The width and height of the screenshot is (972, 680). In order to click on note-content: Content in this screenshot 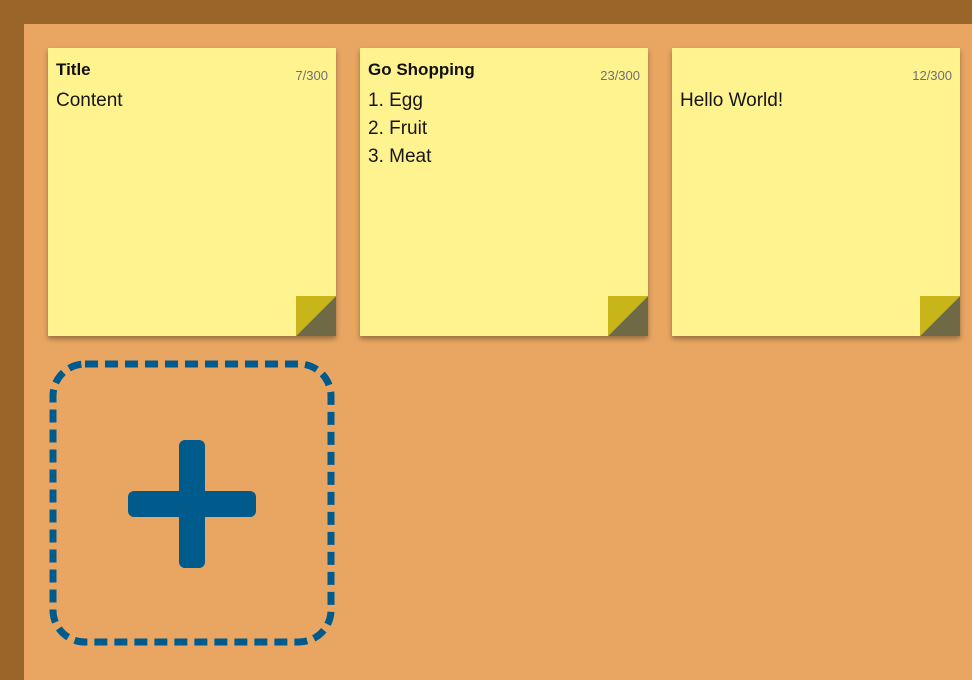, I will do `click(192, 101)`.